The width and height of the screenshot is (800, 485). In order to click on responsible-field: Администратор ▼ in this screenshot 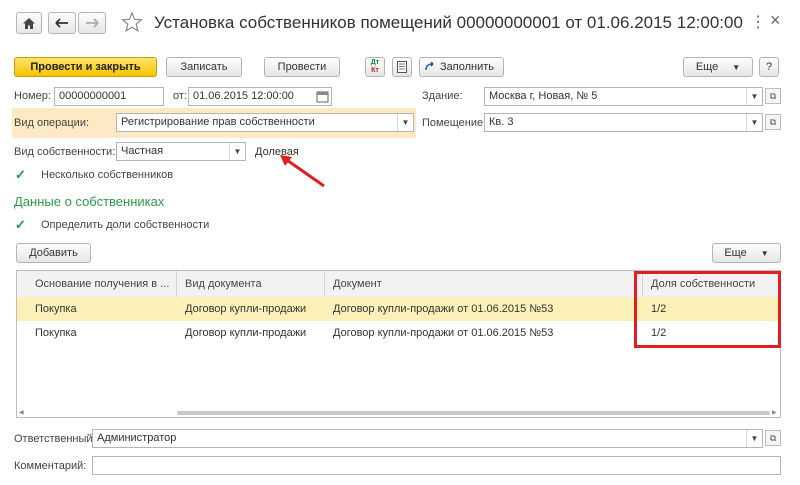, I will do `click(427, 438)`.